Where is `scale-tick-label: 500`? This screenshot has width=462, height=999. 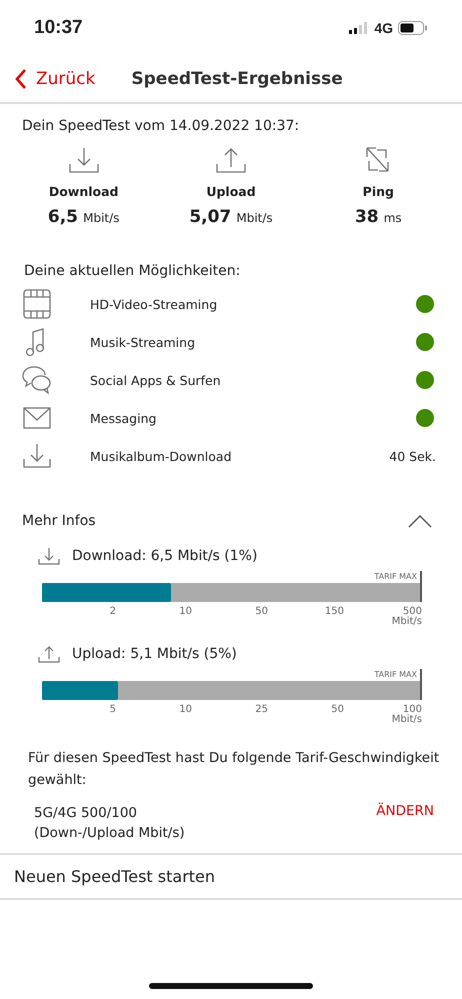 scale-tick-label: 500 is located at coordinates (412, 611).